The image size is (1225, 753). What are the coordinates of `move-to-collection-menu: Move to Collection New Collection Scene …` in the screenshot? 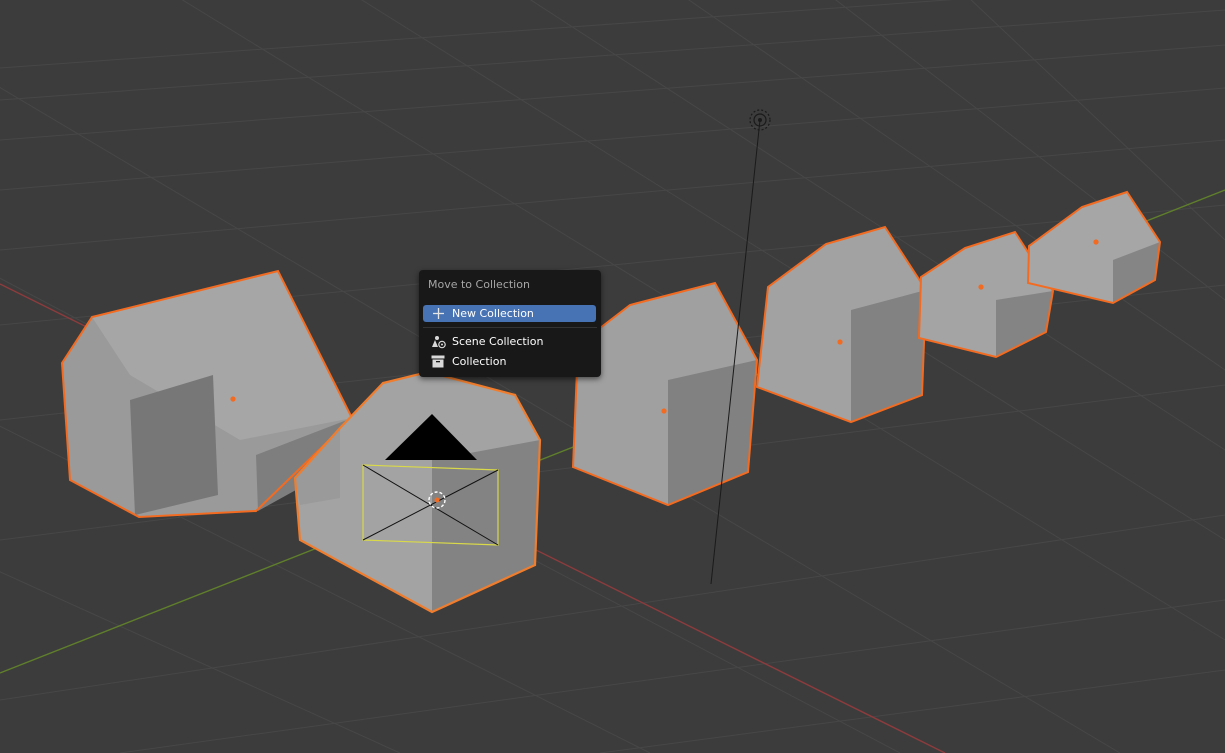 It's located at (510, 323).